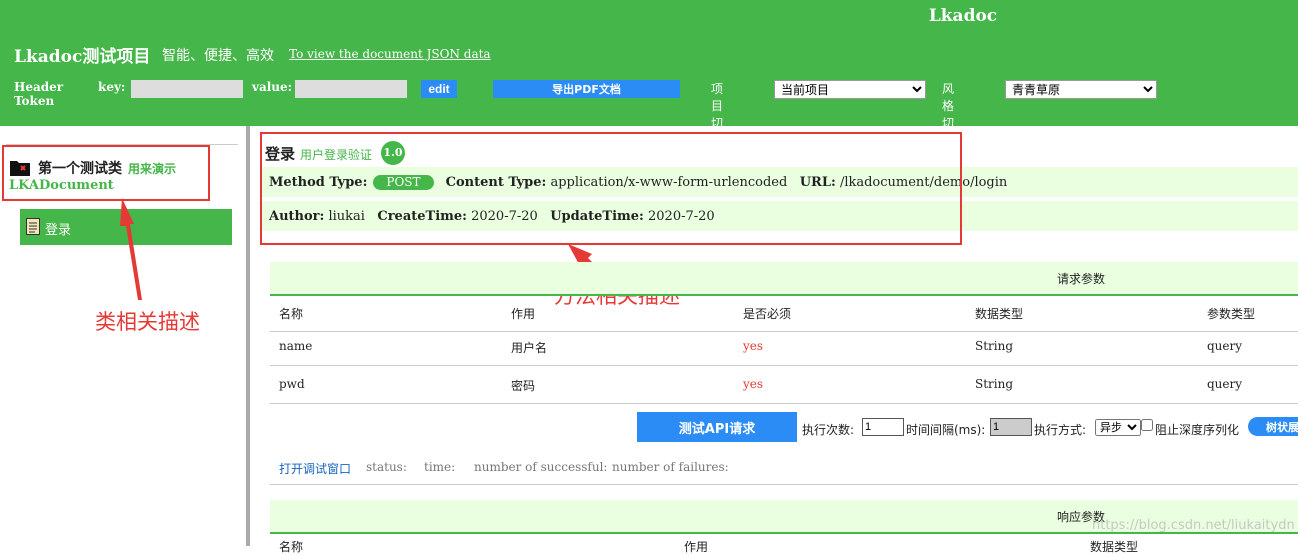 The height and width of the screenshot is (555, 1298). I want to click on deep-serialize-label: 阻止深度序列化, so click(1197, 430).